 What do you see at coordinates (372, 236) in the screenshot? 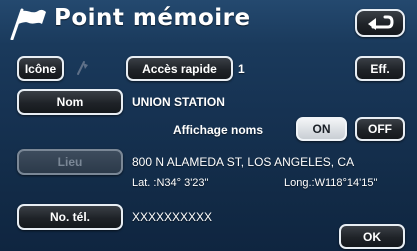
I see `ok-button: OK` at bounding box center [372, 236].